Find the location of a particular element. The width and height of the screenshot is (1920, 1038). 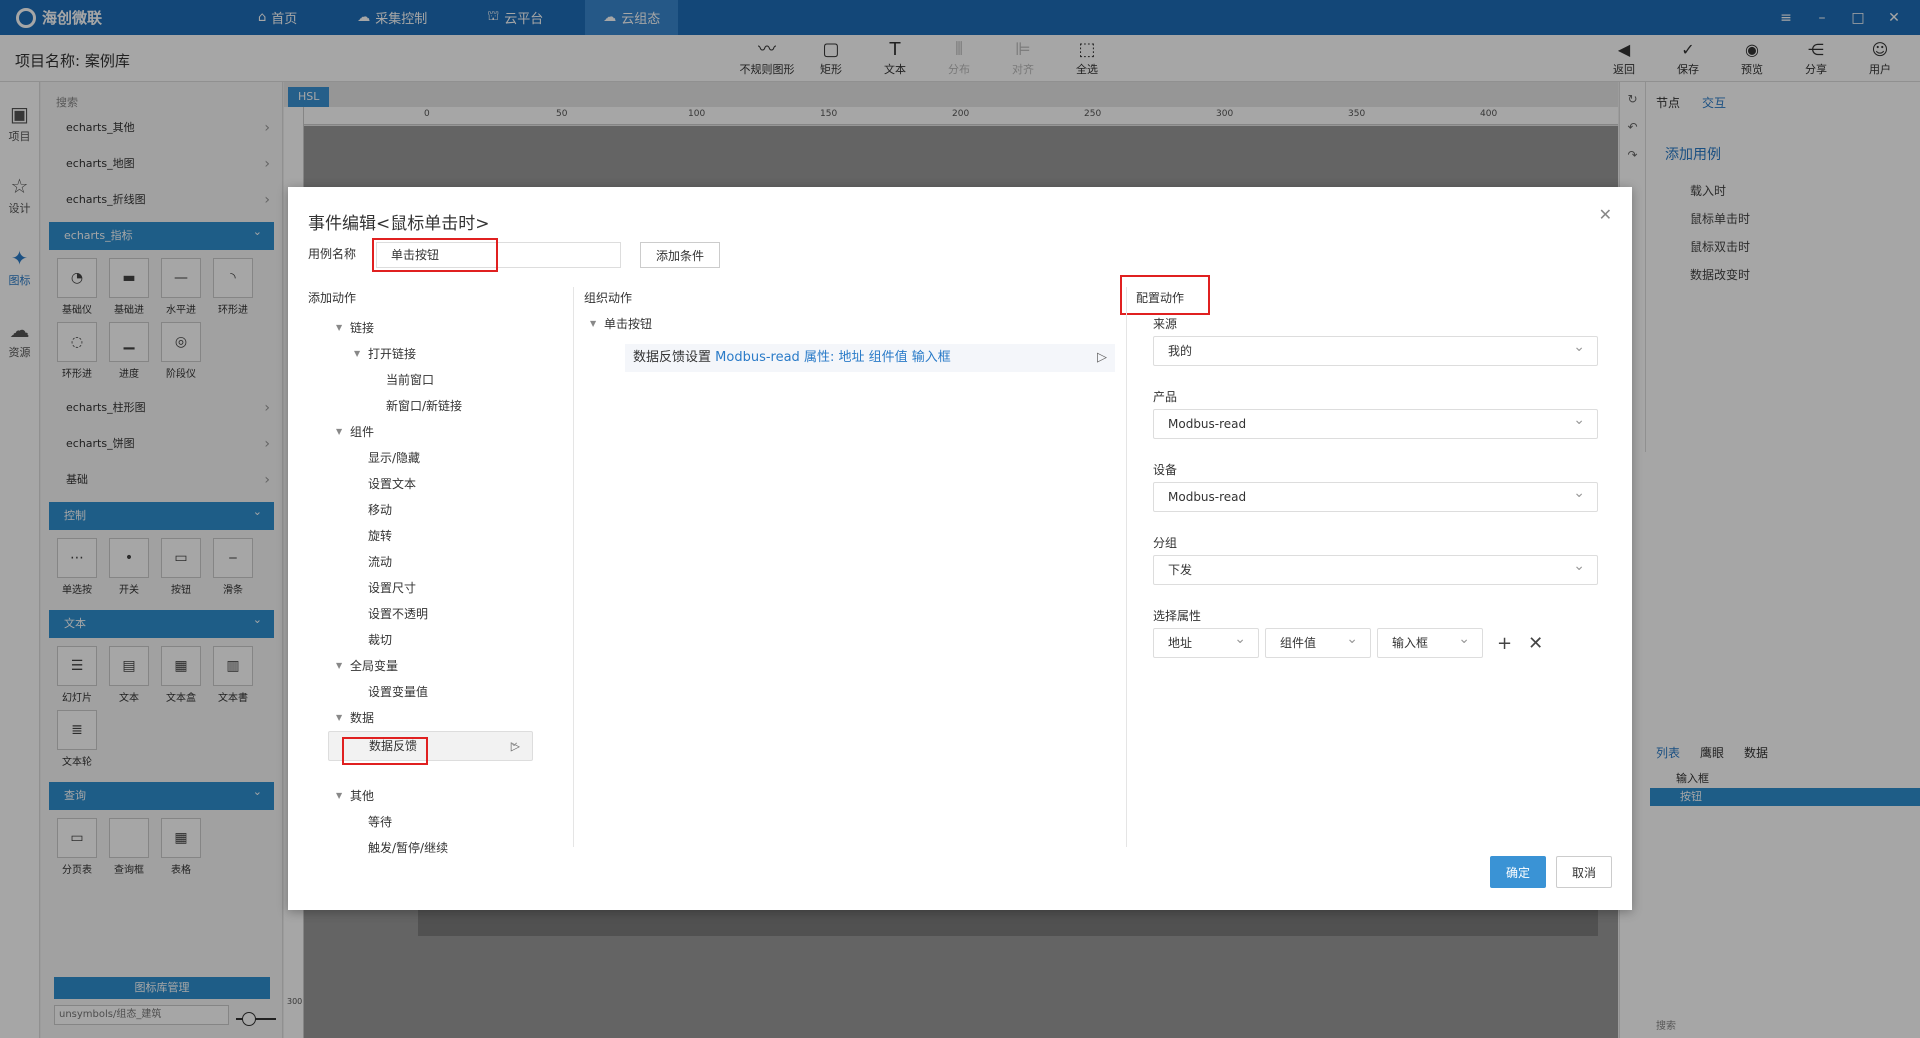

tree-node-open-link: ▼ 打开链接 is located at coordinates (430, 354).